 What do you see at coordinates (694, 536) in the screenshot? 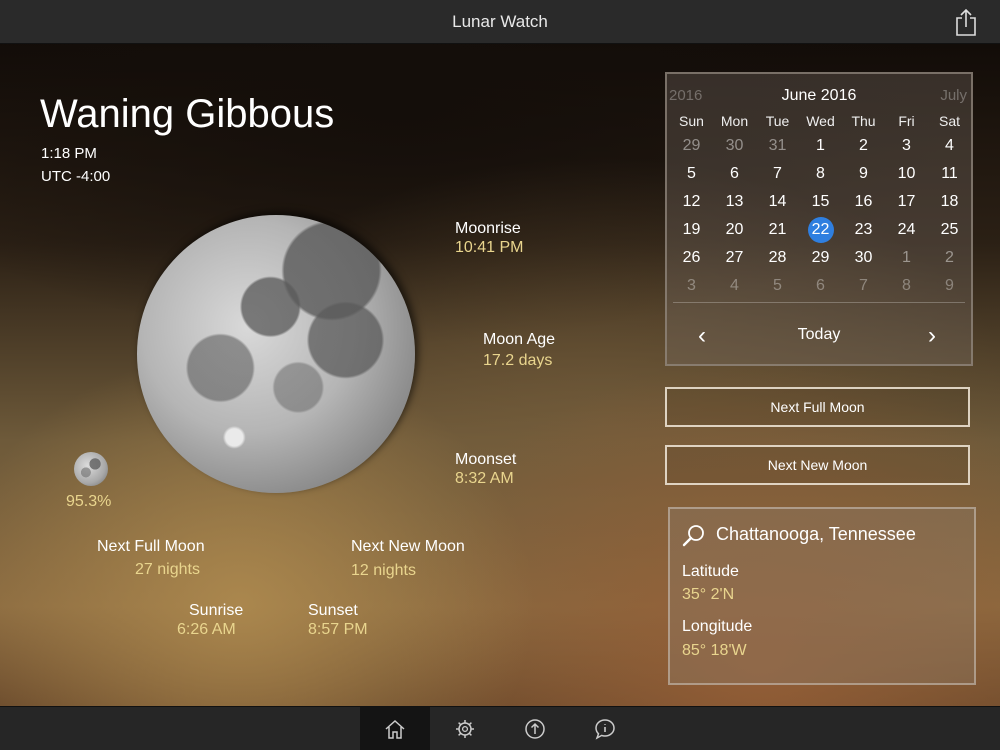
I see `search-icon` at bounding box center [694, 536].